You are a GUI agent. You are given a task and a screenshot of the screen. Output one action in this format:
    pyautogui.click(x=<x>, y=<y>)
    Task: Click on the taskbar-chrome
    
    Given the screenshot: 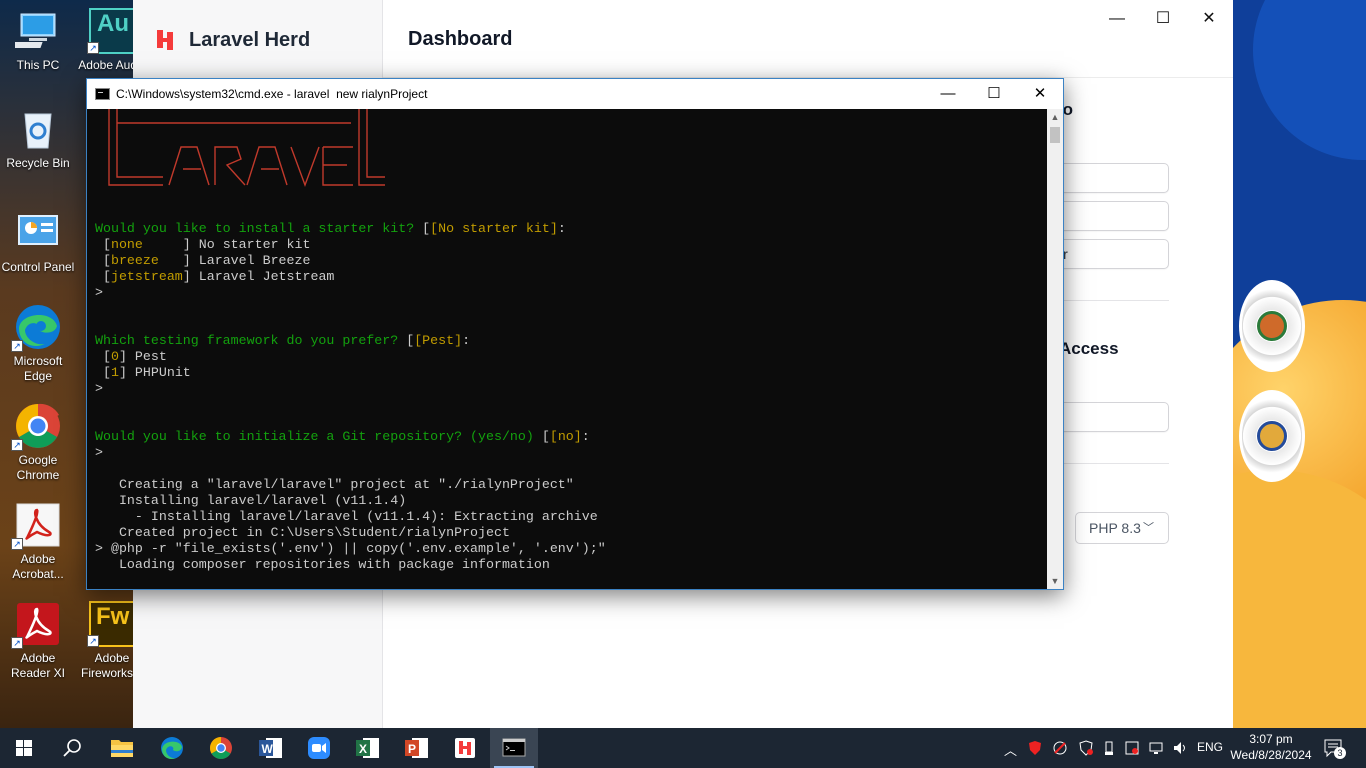 What is the action you would take?
    pyautogui.click(x=221, y=748)
    